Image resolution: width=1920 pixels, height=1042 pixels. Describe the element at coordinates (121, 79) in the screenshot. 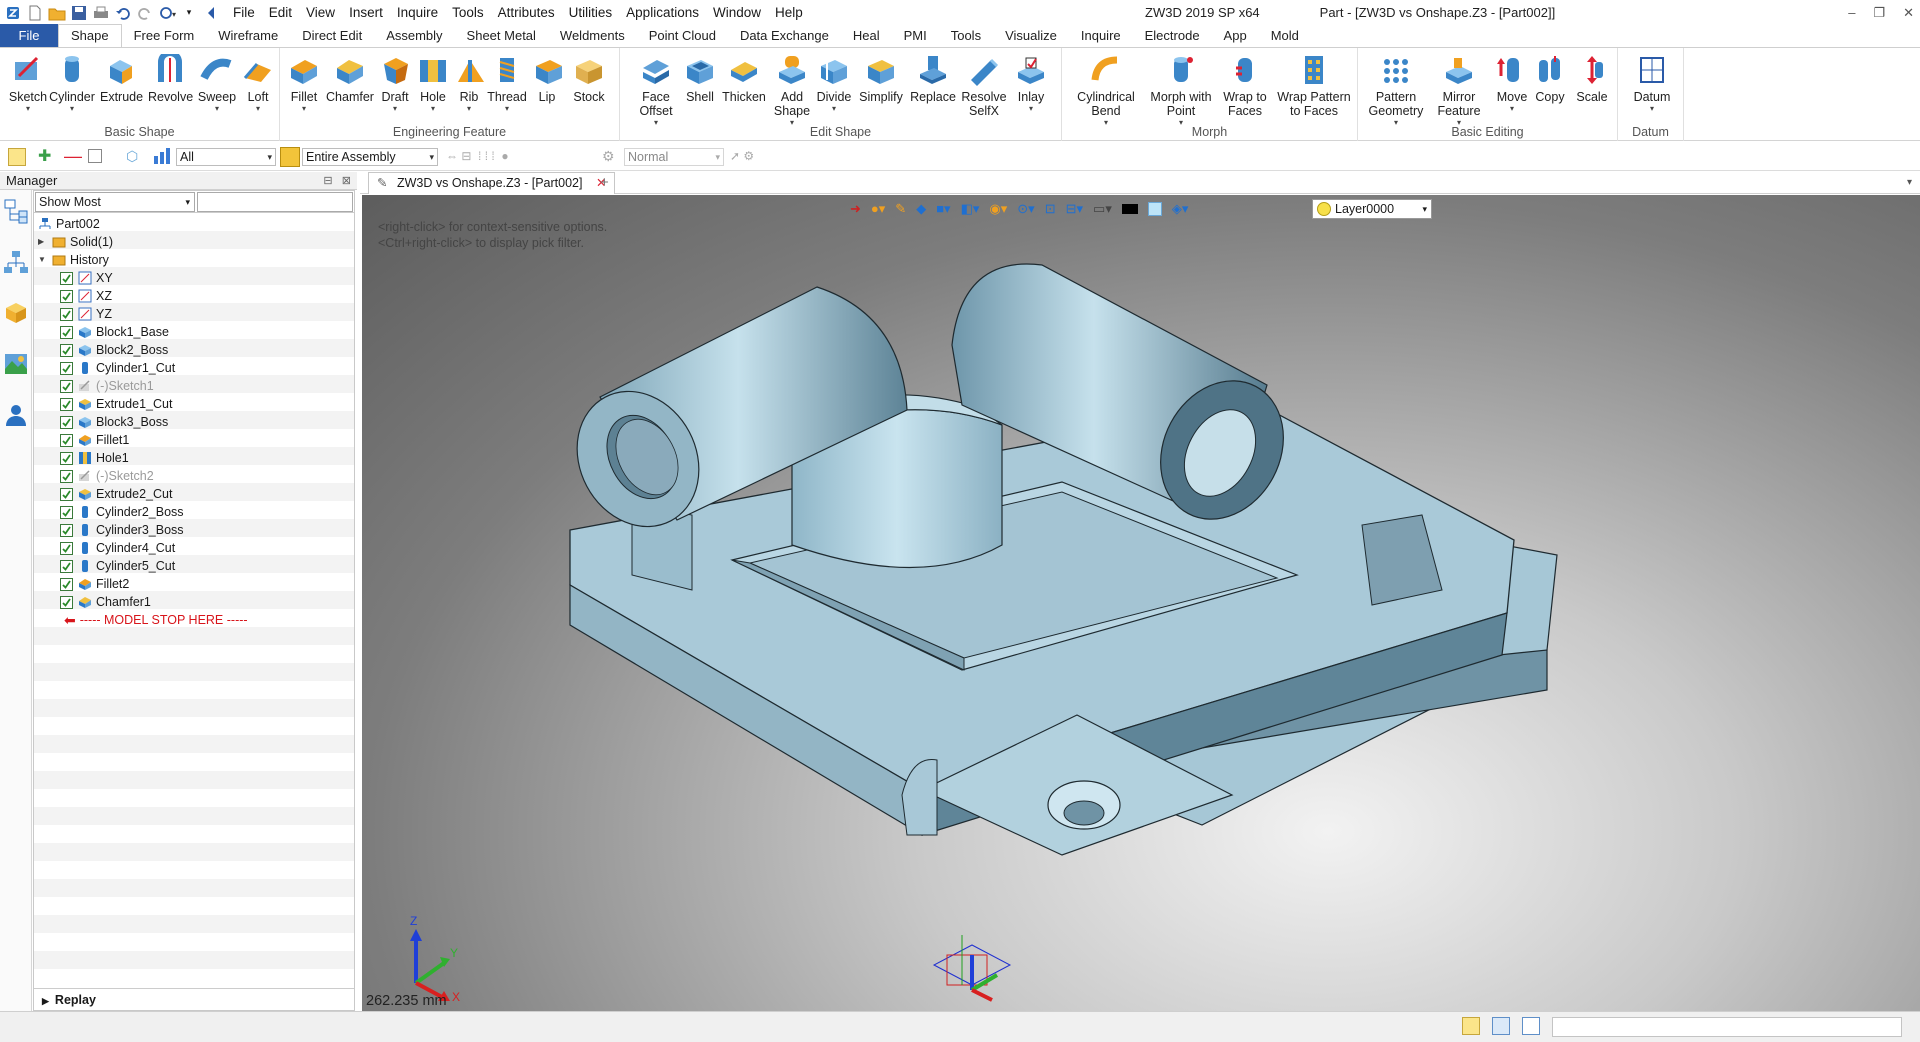

I see `extrude-button: Extrude` at that location.